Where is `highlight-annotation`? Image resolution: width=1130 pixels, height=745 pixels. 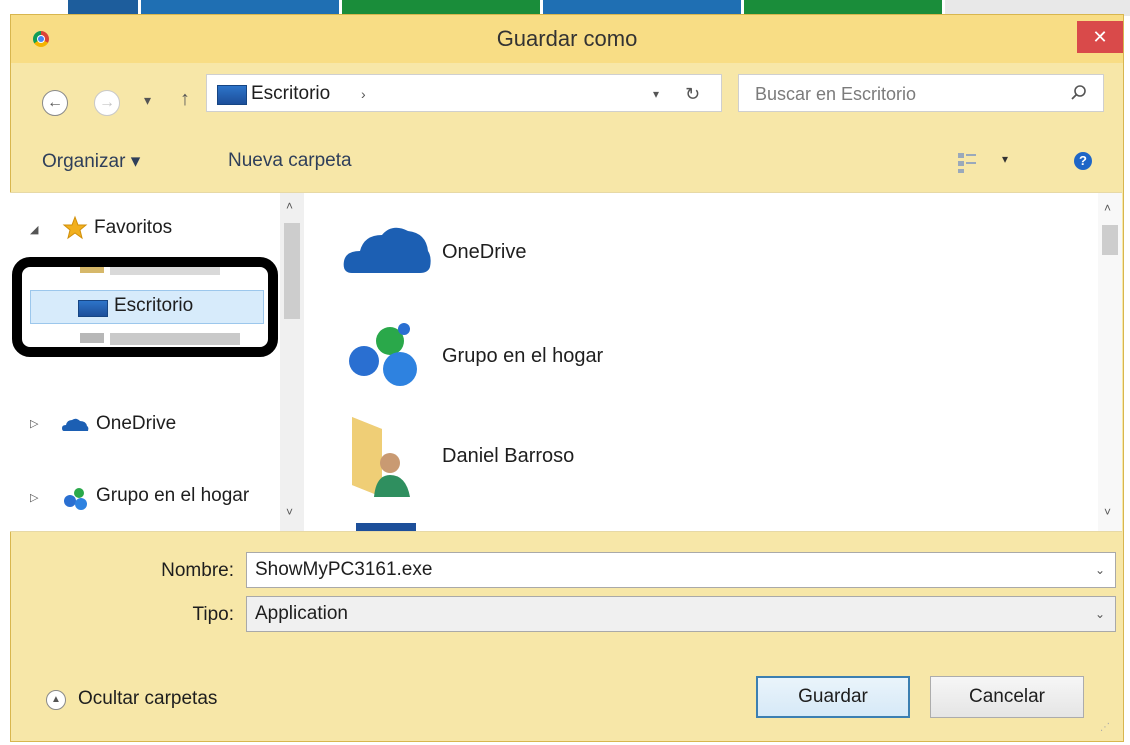 highlight-annotation is located at coordinates (145, 307).